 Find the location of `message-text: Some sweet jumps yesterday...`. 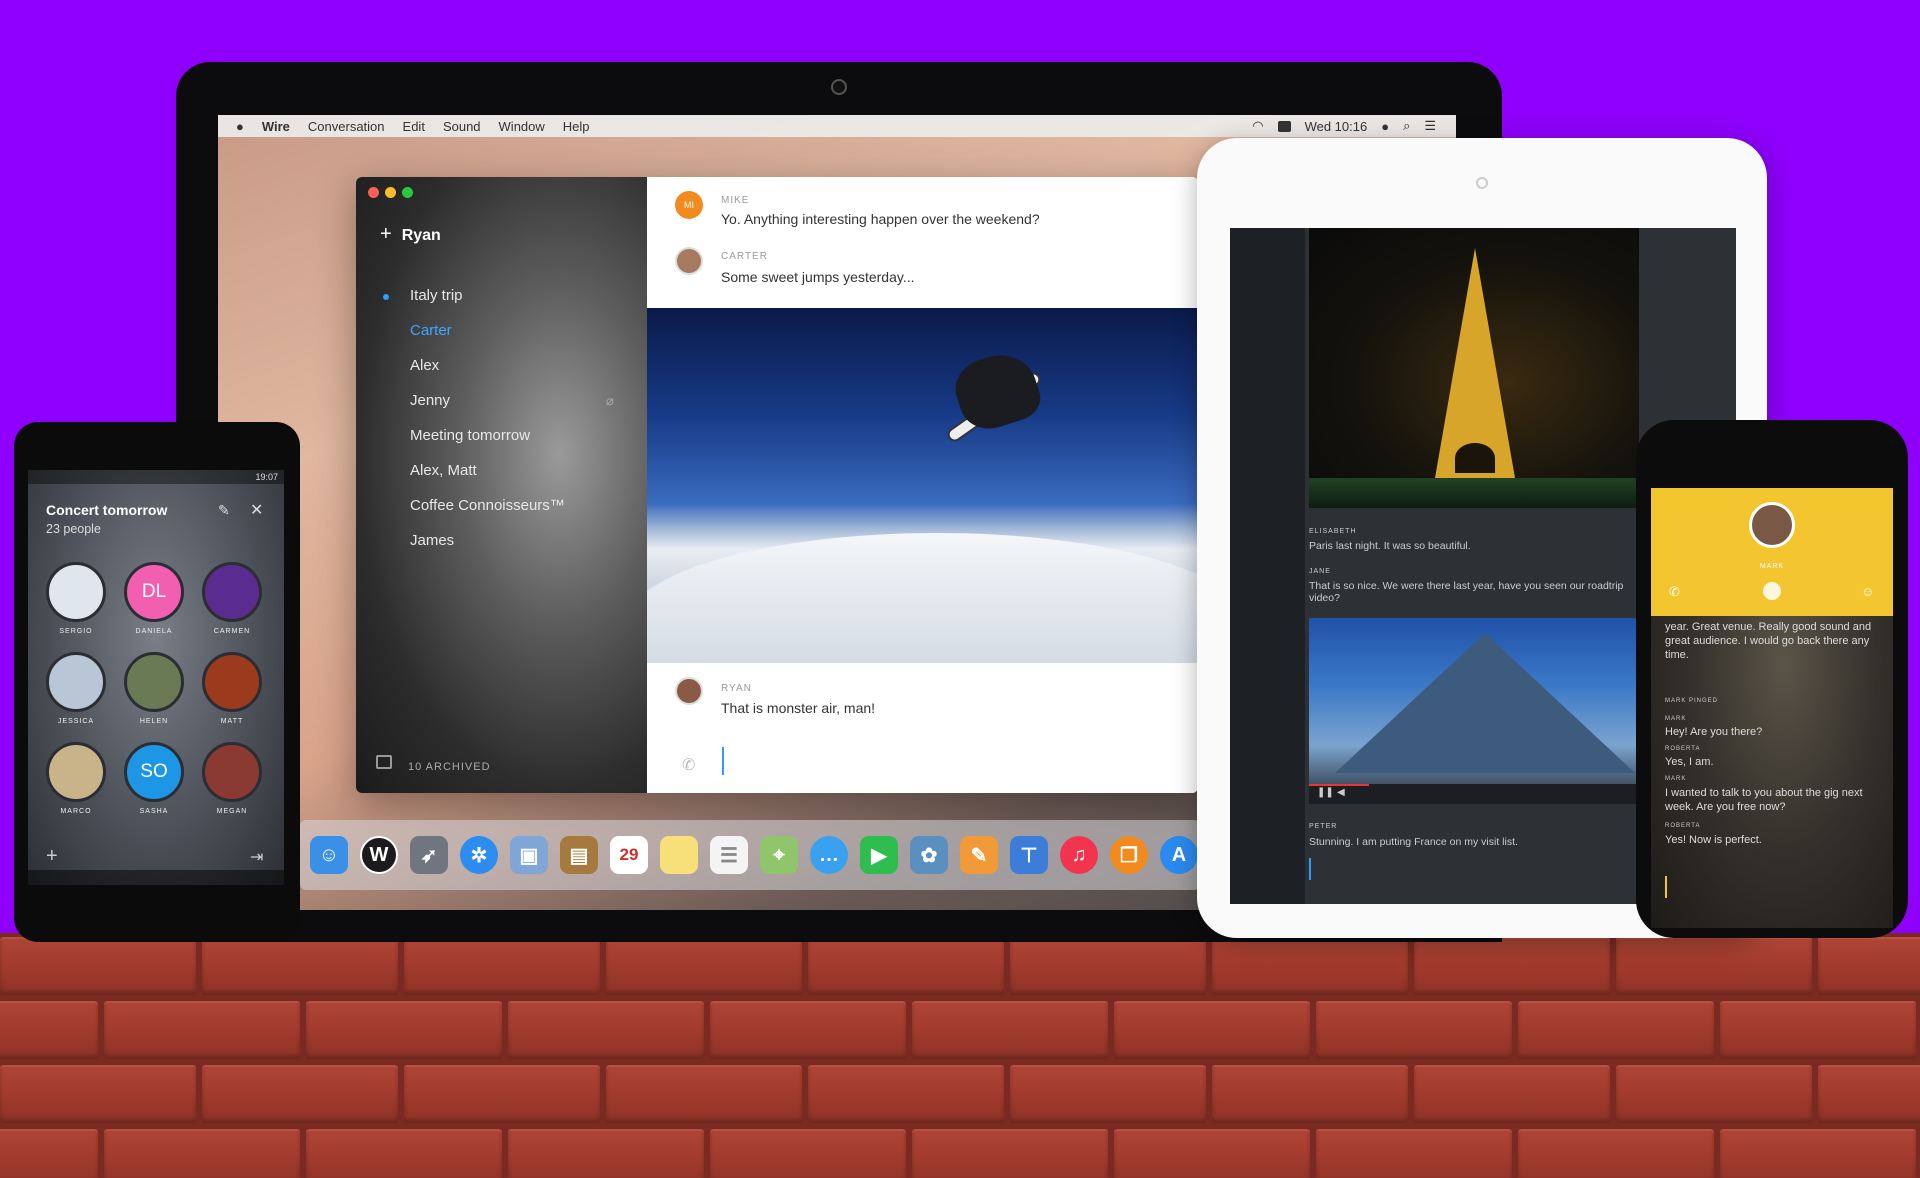

message-text: Some sweet jumps yesterday... is located at coordinates (818, 277).